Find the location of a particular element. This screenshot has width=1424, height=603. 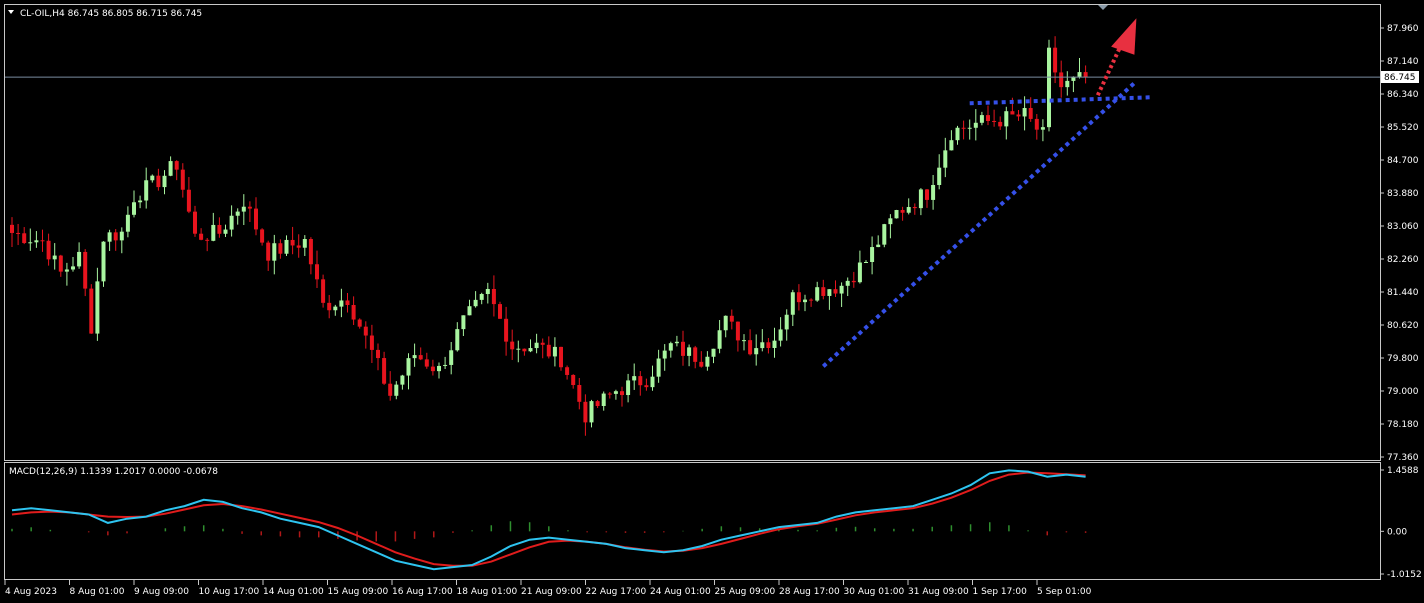

price-tick-label: 82.260 is located at coordinates (1403, 260).